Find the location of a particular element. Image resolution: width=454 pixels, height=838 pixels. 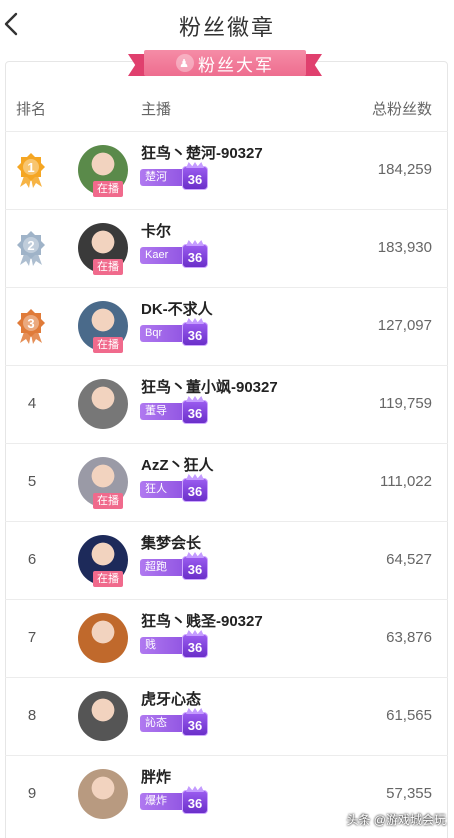

fan-badge: 狂人 36 is located at coordinates (175, 488).